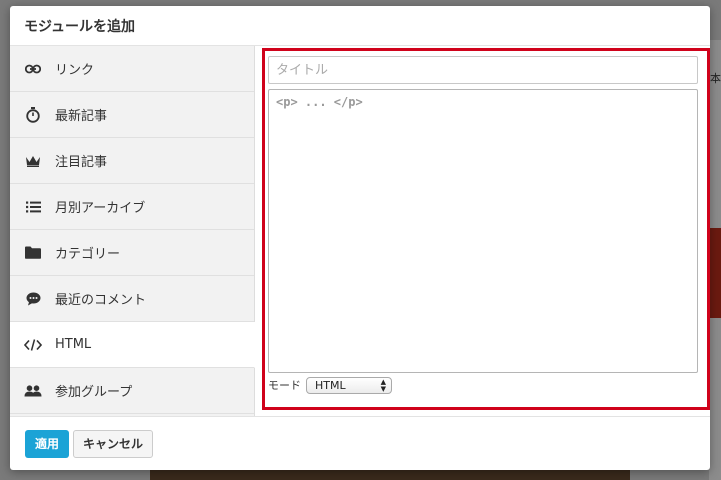  I want to click on folder-icon, so click(33, 253).